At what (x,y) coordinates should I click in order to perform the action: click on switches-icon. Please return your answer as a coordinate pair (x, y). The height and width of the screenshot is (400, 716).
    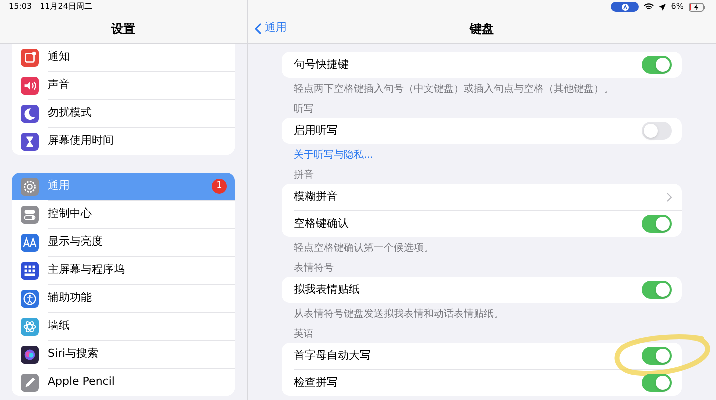
    Looking at the image, I should click on (30, 215).